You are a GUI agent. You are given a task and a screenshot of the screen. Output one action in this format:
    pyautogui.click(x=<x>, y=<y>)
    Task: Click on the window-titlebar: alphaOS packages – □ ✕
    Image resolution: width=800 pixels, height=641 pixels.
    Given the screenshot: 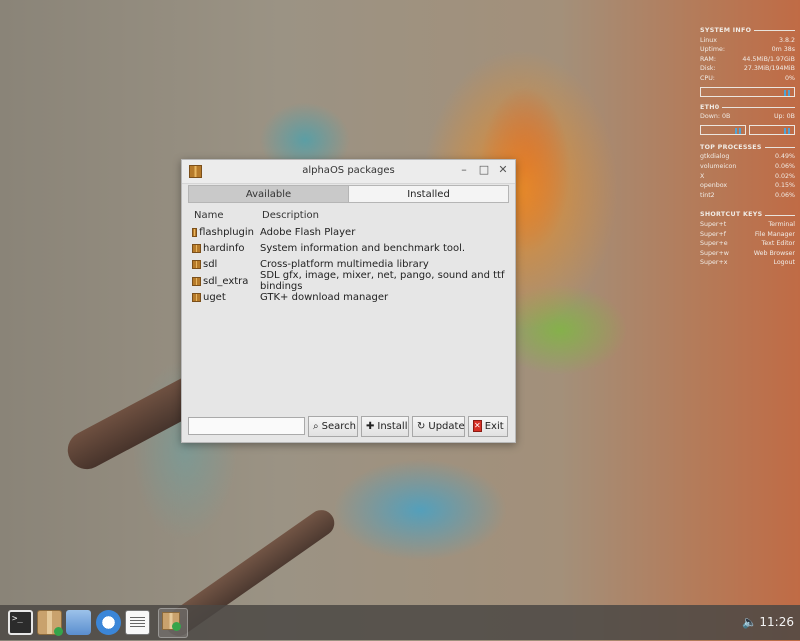 What is the action you would take?
    pyautogui.click(x=348, y=172)
    